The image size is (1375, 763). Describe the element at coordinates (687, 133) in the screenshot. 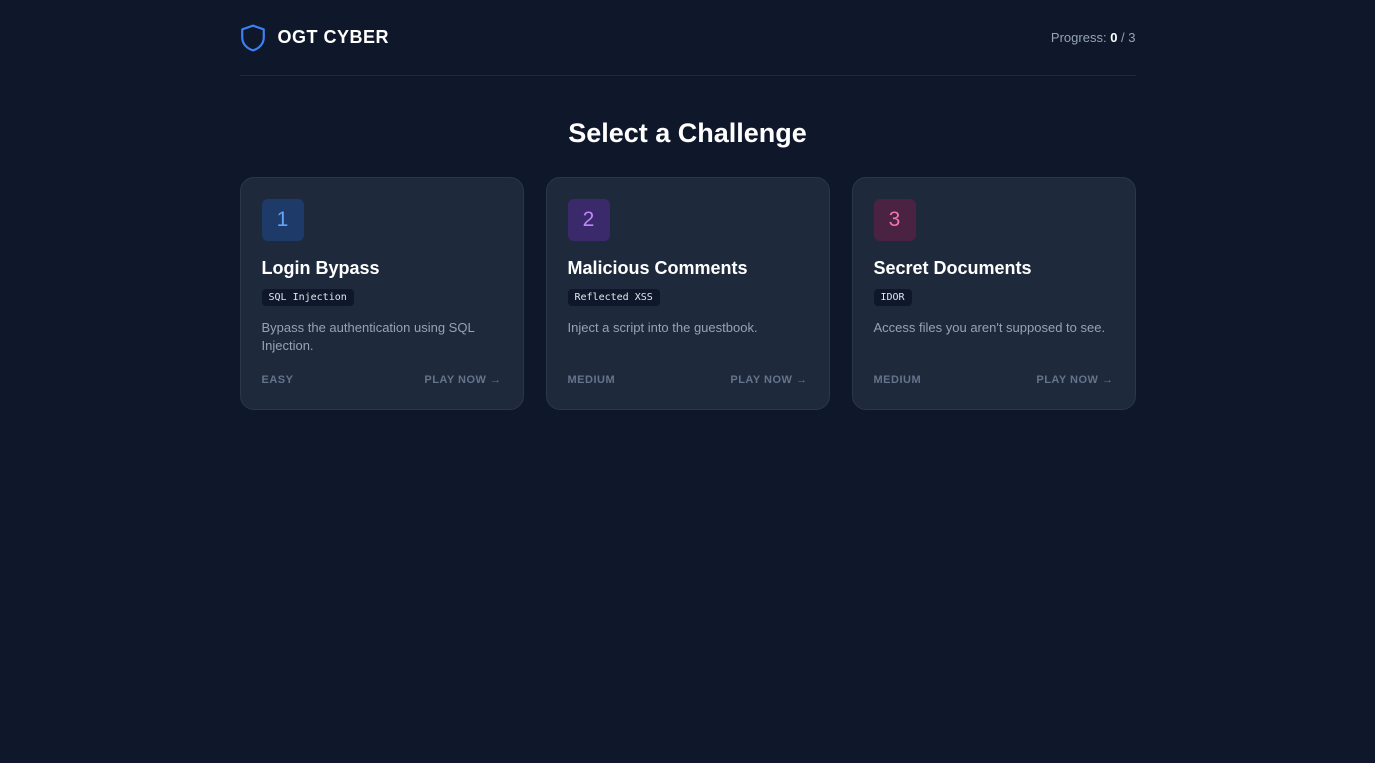

I see `page-title: Select a Challenge` at that location.